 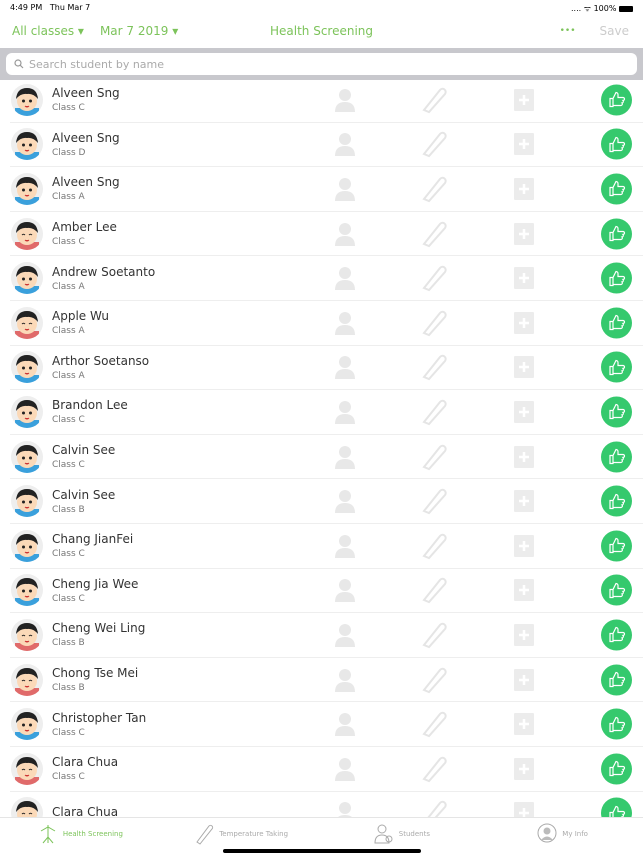 I want to click on student-row: Calvin See Class B, so click(x=326, y=501).